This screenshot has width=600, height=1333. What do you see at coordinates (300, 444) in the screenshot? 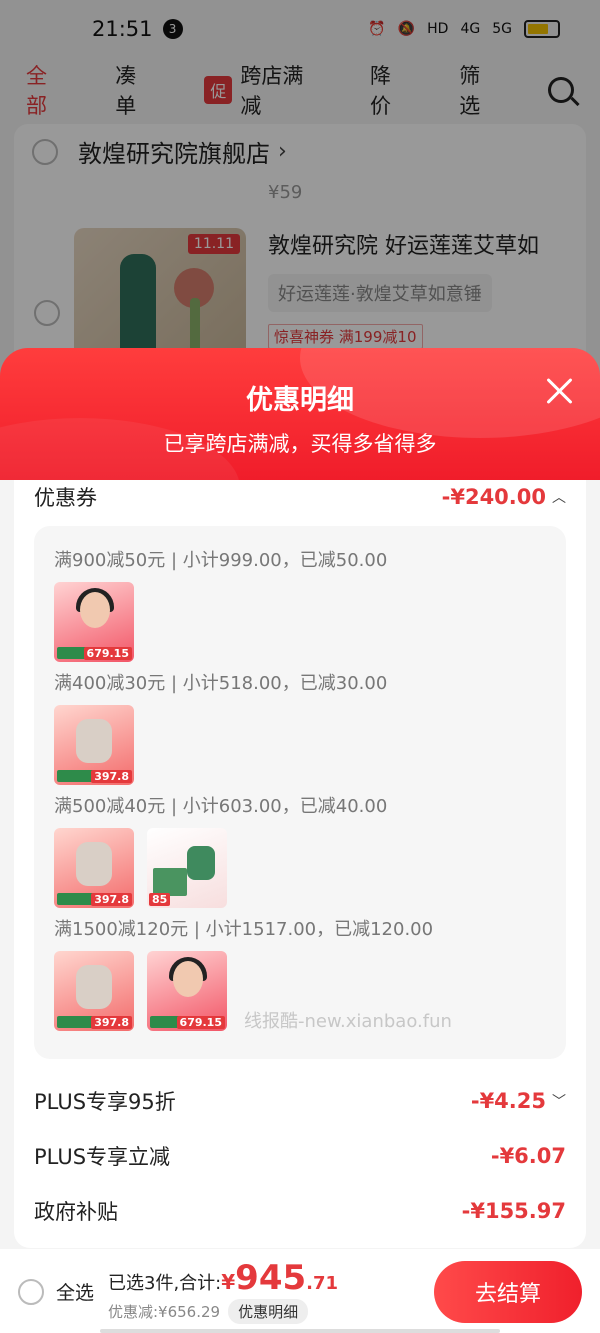
I see `sheet-subtitle: 已享跨店满减，买得多省得多` at bounding box center [300, 444].